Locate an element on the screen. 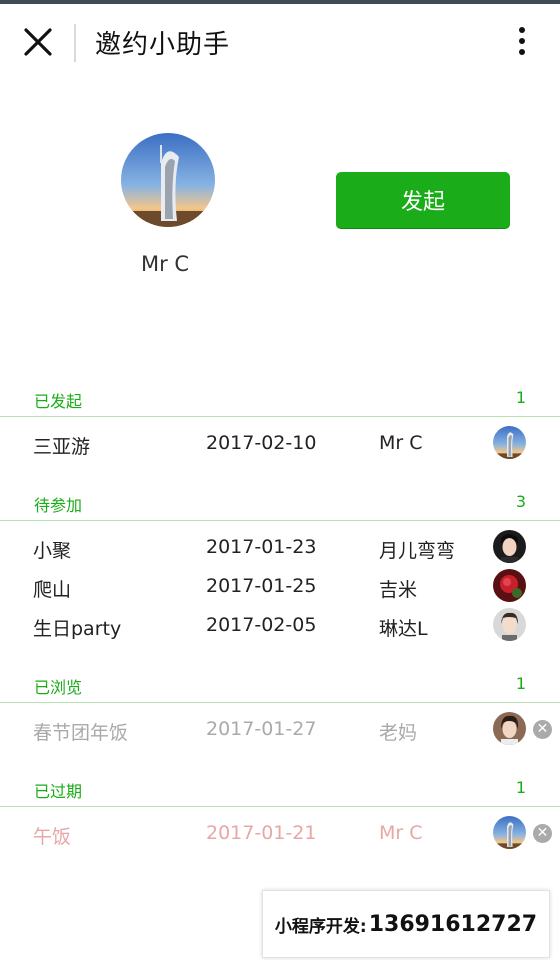 This screenshot has width=560, height=960. header-divider is located at coordinates (75, 43).